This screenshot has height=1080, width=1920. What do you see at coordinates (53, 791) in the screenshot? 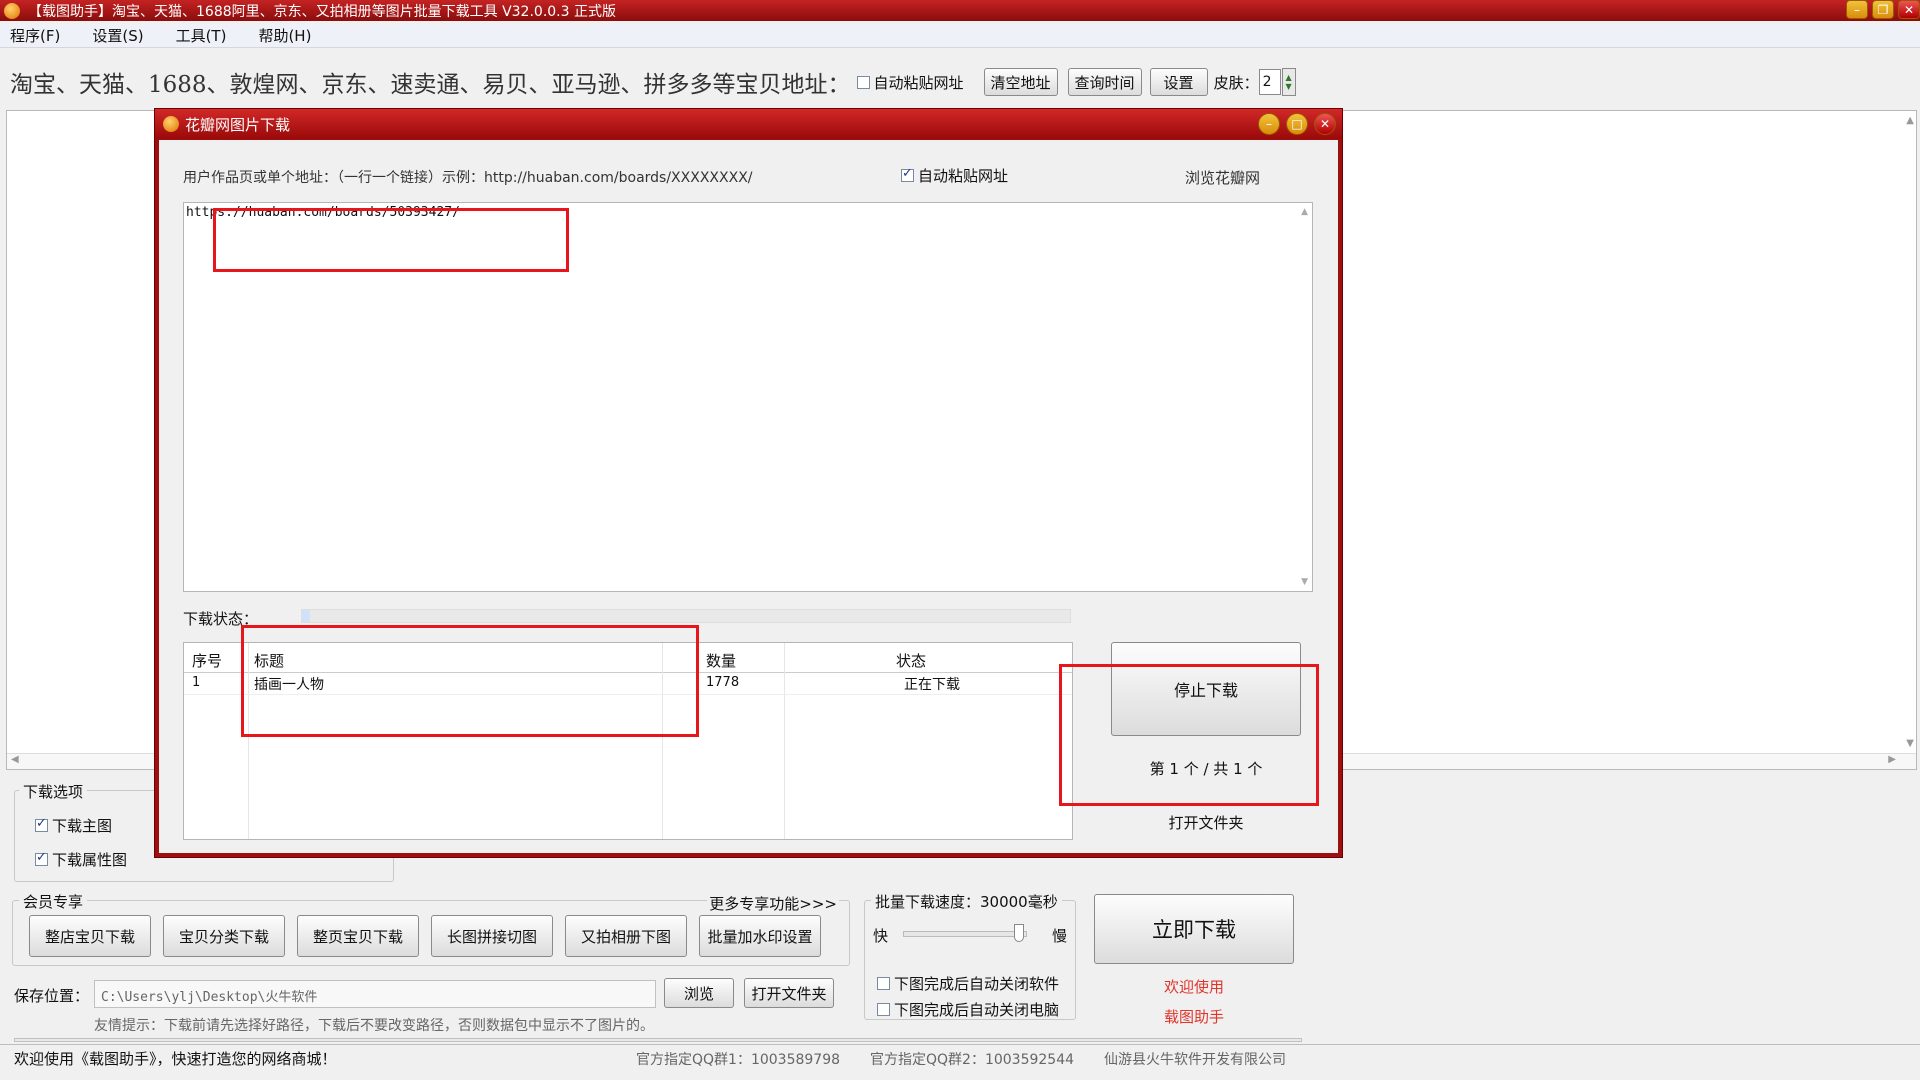
I see `download-options-label: 下载选项` at bounding box center [53, 791].